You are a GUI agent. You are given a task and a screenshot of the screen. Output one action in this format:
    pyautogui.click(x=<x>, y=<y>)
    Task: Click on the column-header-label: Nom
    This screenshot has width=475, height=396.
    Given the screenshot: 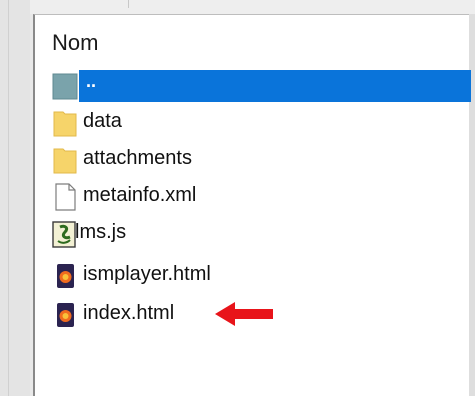 What is the action you would take?
    pyautogui.click(x=75, y=42)
    